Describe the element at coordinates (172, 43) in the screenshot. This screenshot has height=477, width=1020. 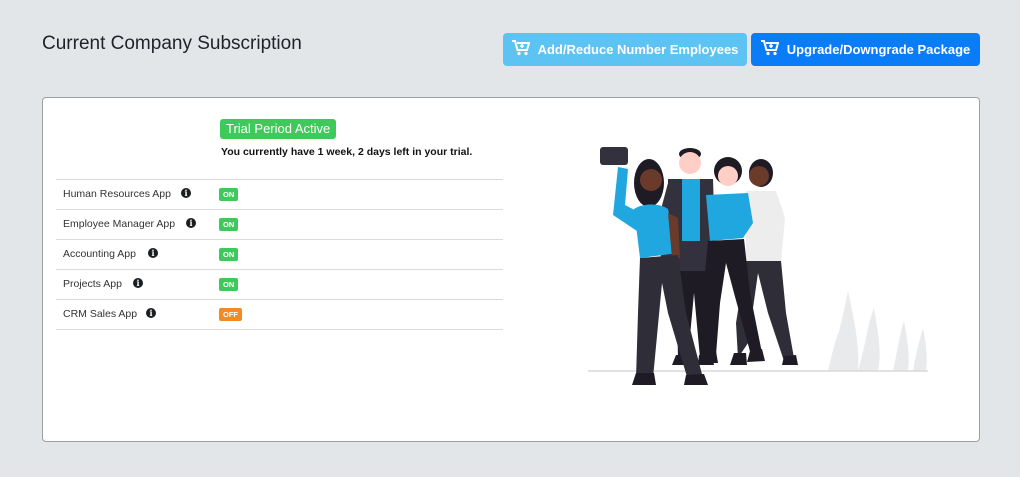
I see `page-title: Current Company Subscription` at that location.